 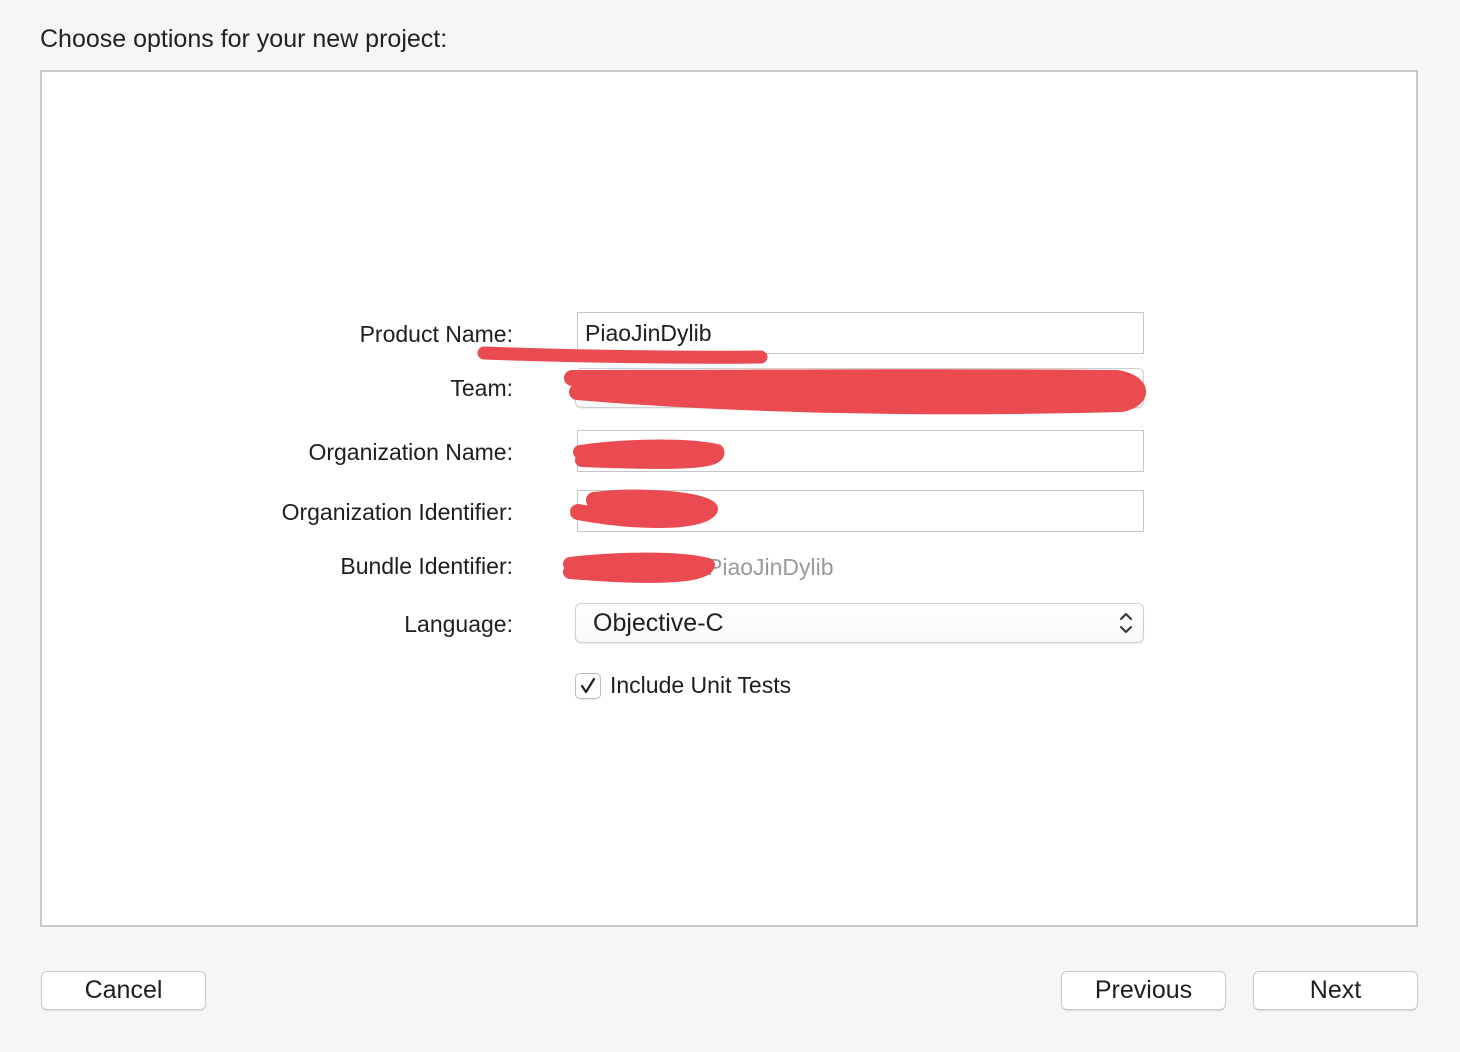 What do you see at coordinates (458, 624) in the screenshot?
I see `language-label: Language:` at bounding box center [458, 624].